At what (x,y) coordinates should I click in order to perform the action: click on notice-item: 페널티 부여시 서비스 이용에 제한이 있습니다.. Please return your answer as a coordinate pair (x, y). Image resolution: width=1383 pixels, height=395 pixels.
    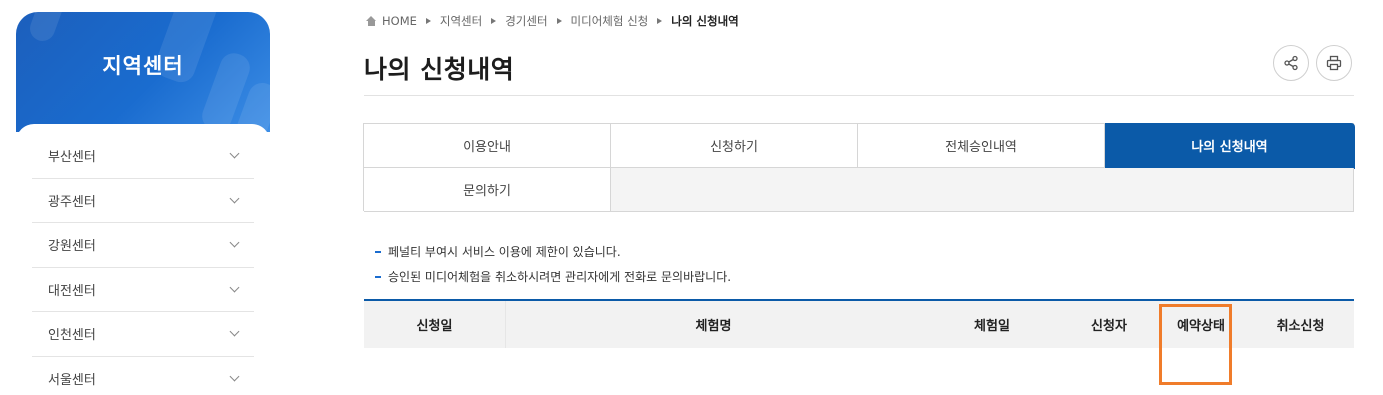
    Looking at the image, I should click on (498, 251).